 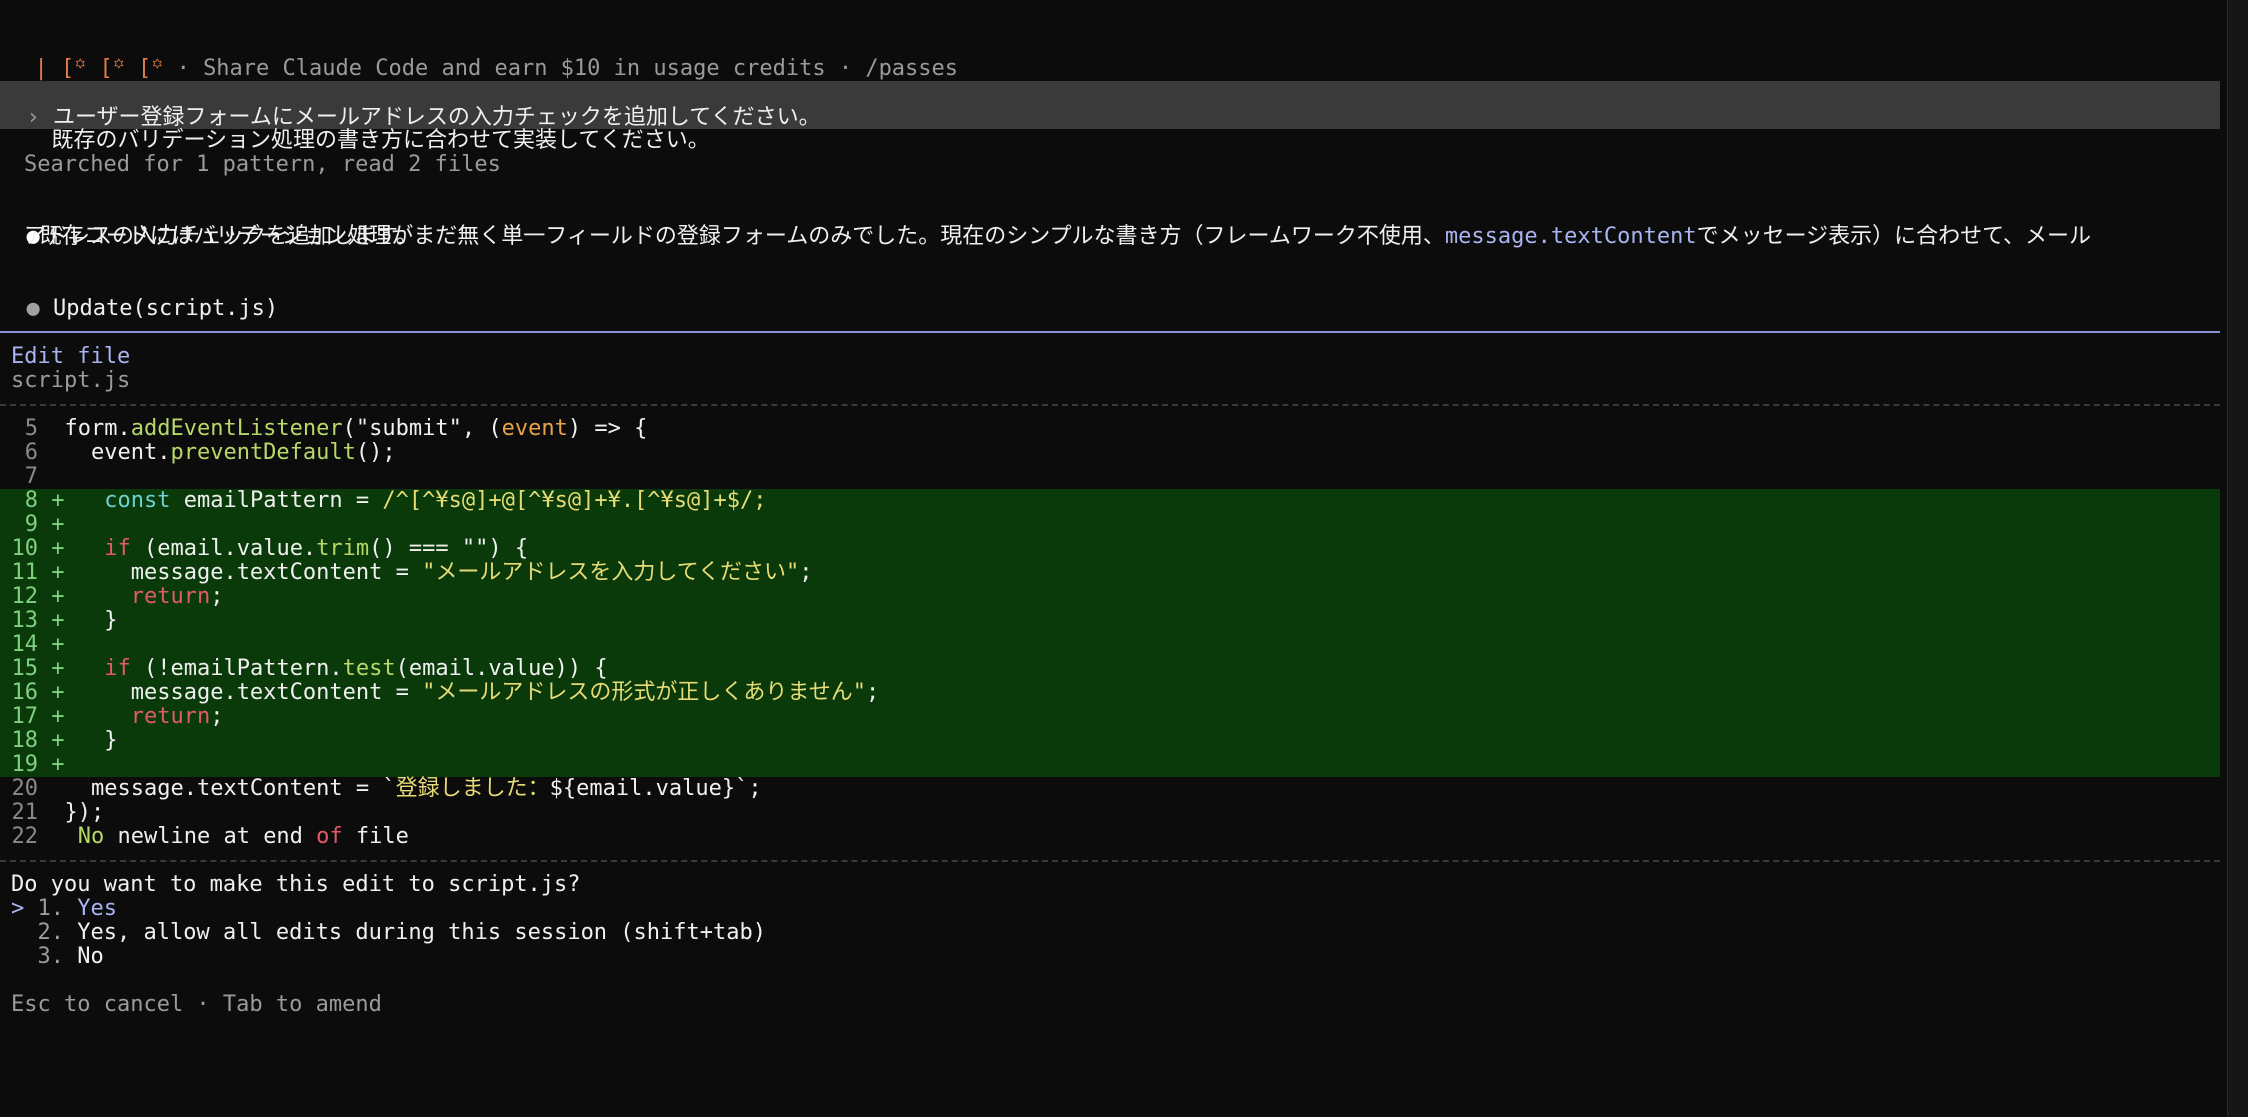 I want to click on user-prompt-line-2: 既存のバリデーション処理の書き方に合わせて実装してください。, so click(x=367, y=129).